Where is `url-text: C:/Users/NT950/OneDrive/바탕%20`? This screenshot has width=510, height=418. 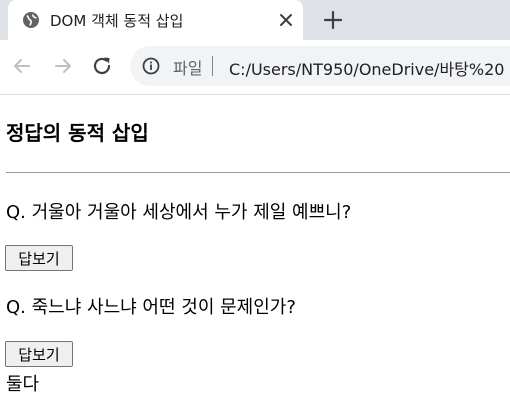
url-text: C:/Users/NT950/OneDrive/바탕%20 is located at coordinates (366, 68).